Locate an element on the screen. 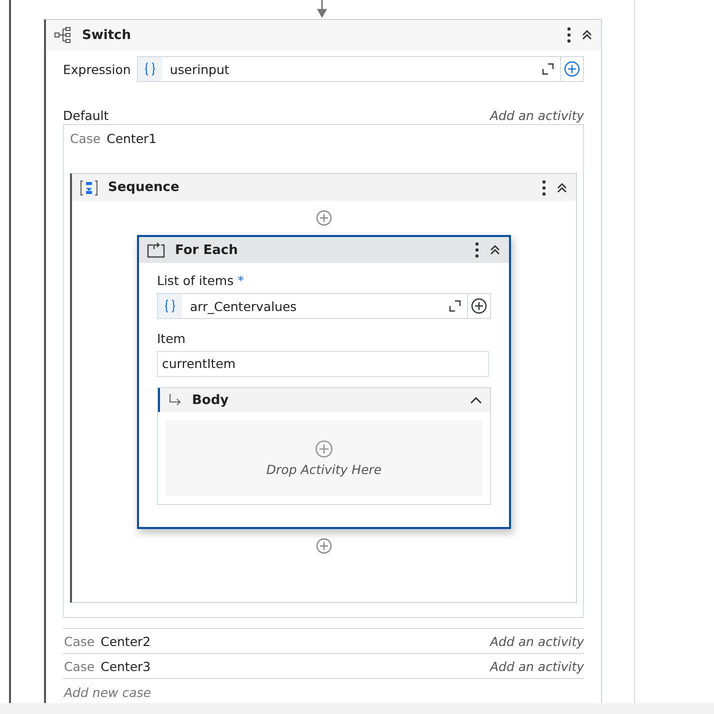 This screenshot has width=714, height=714. connector-arrow is located at coordinates (322, 9).